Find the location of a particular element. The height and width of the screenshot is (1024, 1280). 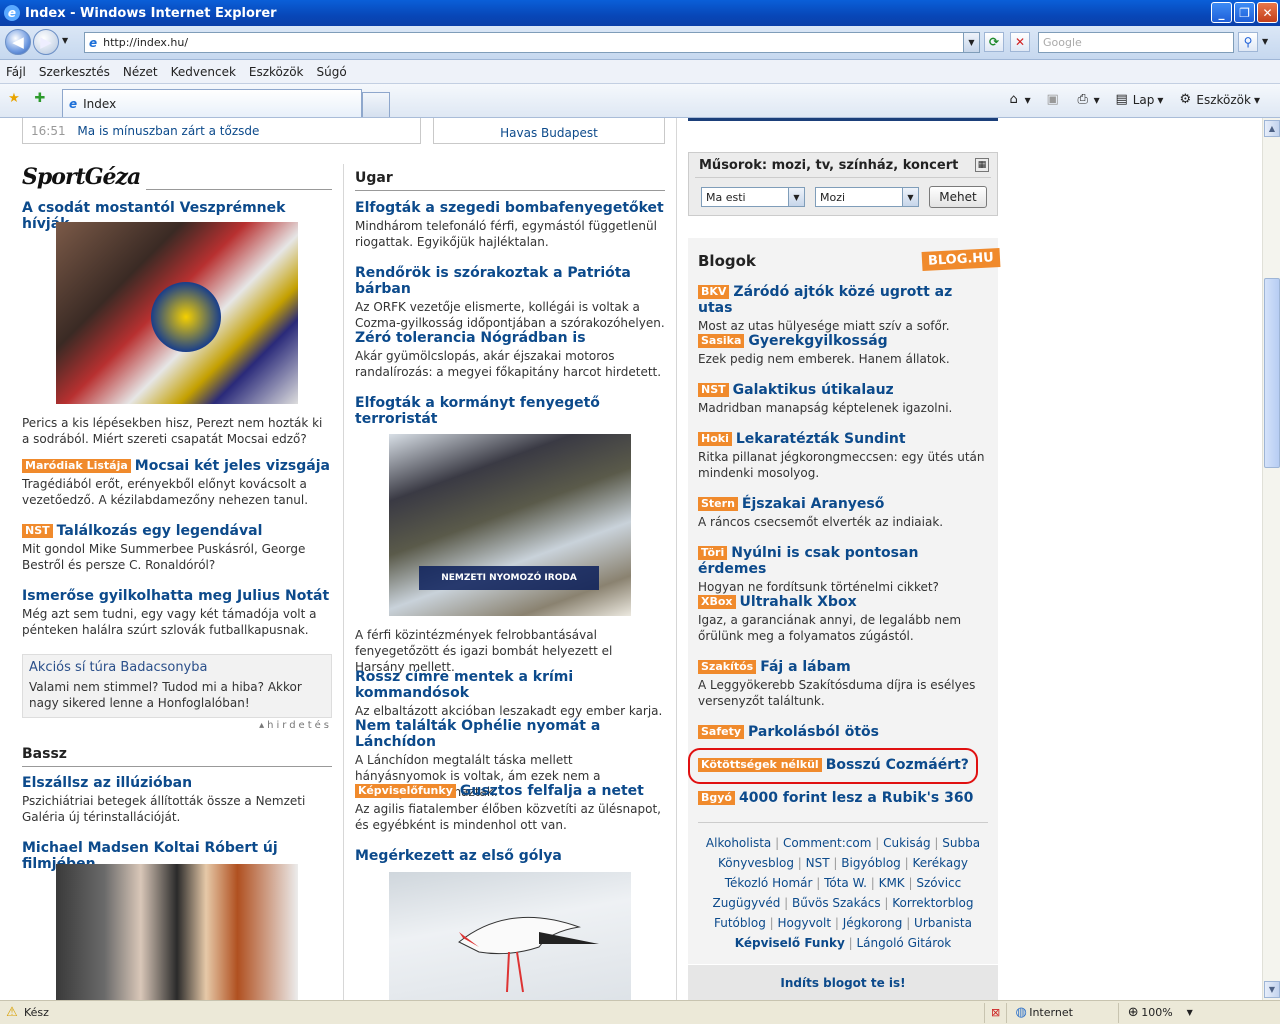

blog-tag: BKV is located at coordinates (714, 292).